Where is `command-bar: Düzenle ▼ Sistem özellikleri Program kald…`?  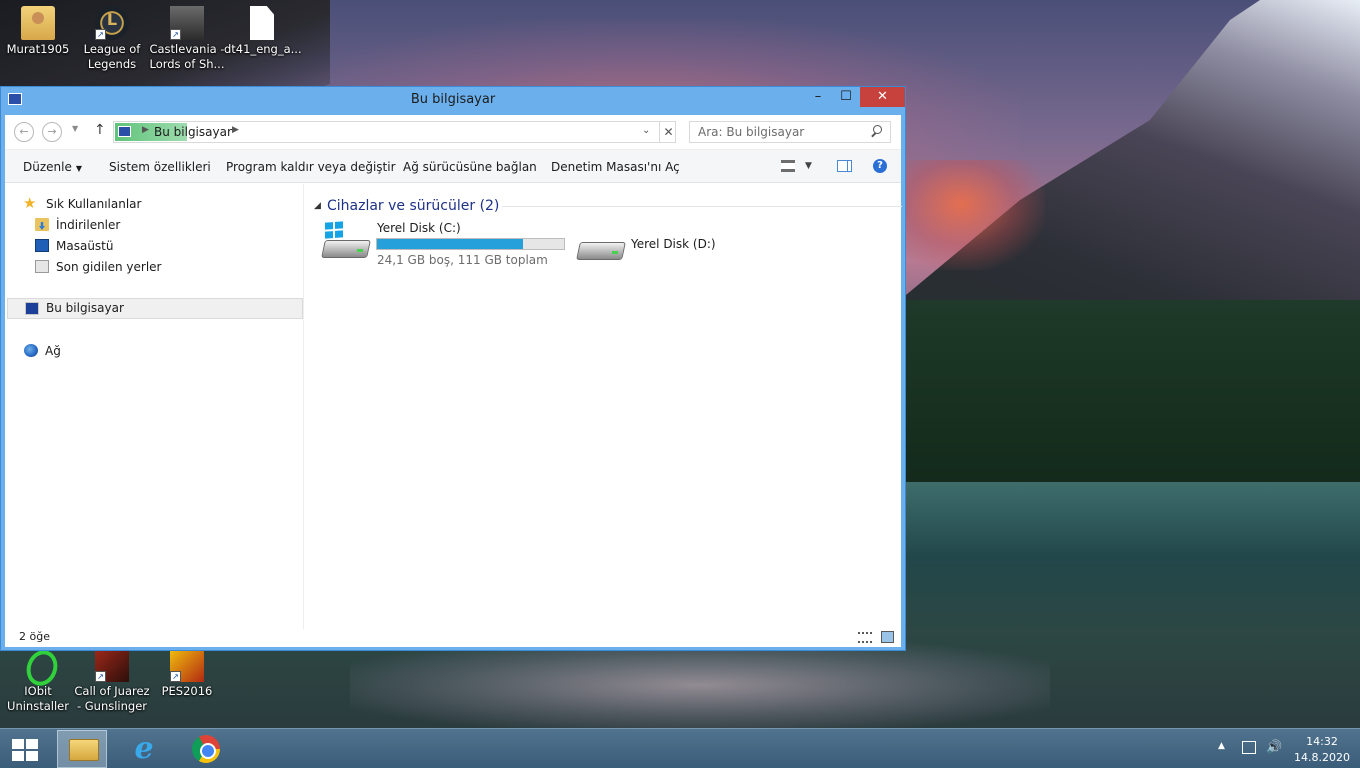 command-bar: Düzenle ▼ Sistem özellikleri Program kald… is located at coordinates (453, 166).